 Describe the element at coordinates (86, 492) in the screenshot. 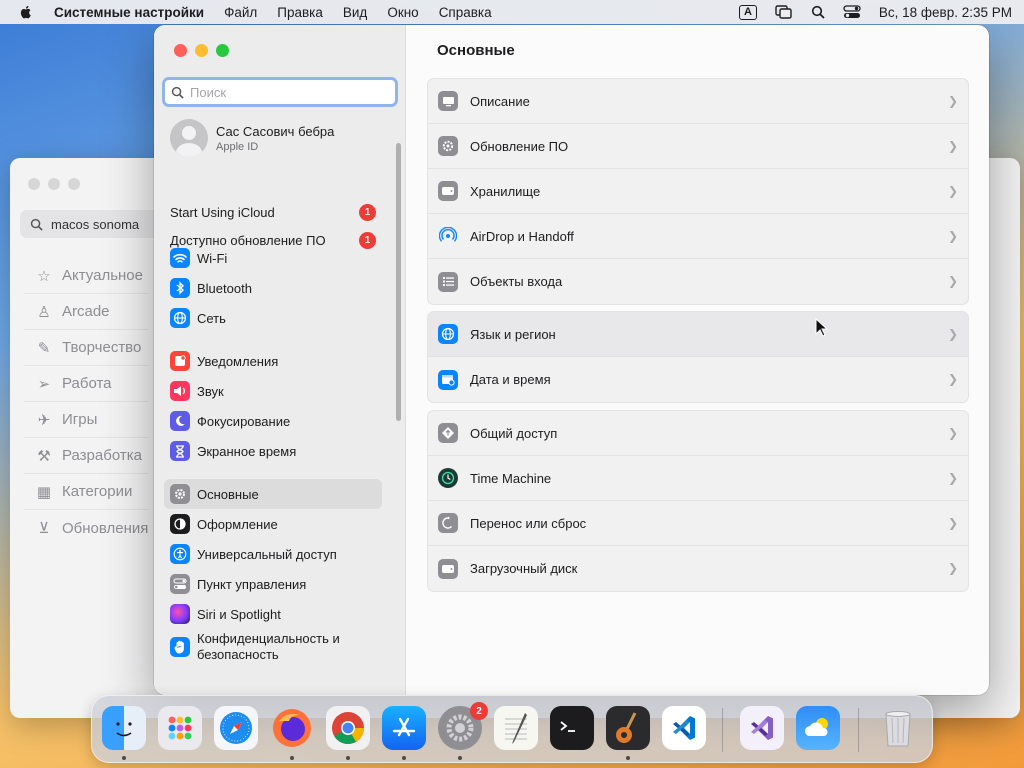

I see `bg-nav-categories: ▦ Категории` at that location.